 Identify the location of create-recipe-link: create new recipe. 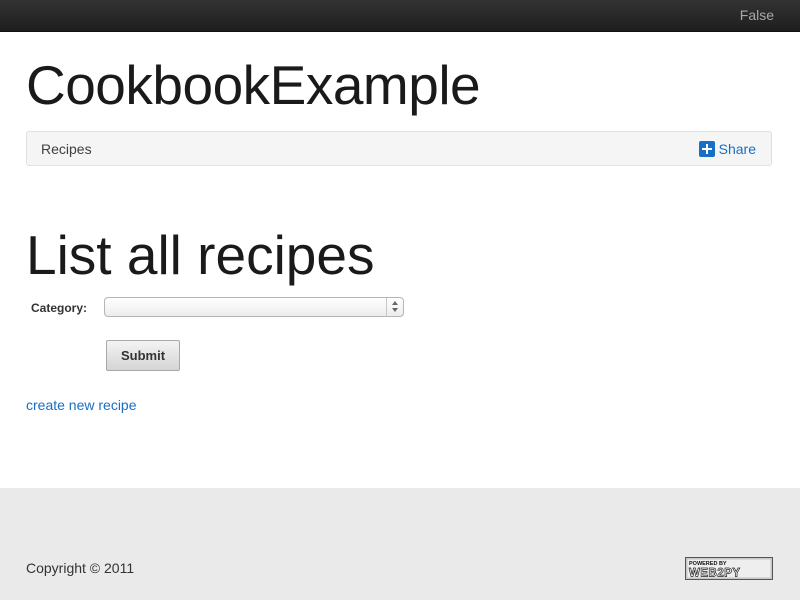
(81, 405).